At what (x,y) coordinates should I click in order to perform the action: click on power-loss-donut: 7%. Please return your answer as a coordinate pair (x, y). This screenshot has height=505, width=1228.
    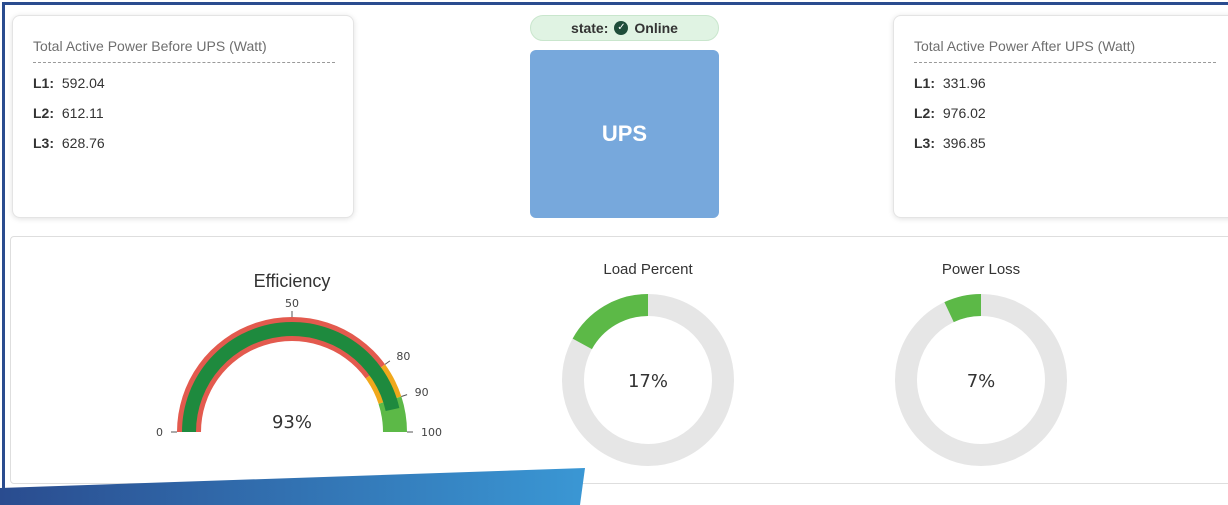
    Looking at the image, I should click on (981, 380).